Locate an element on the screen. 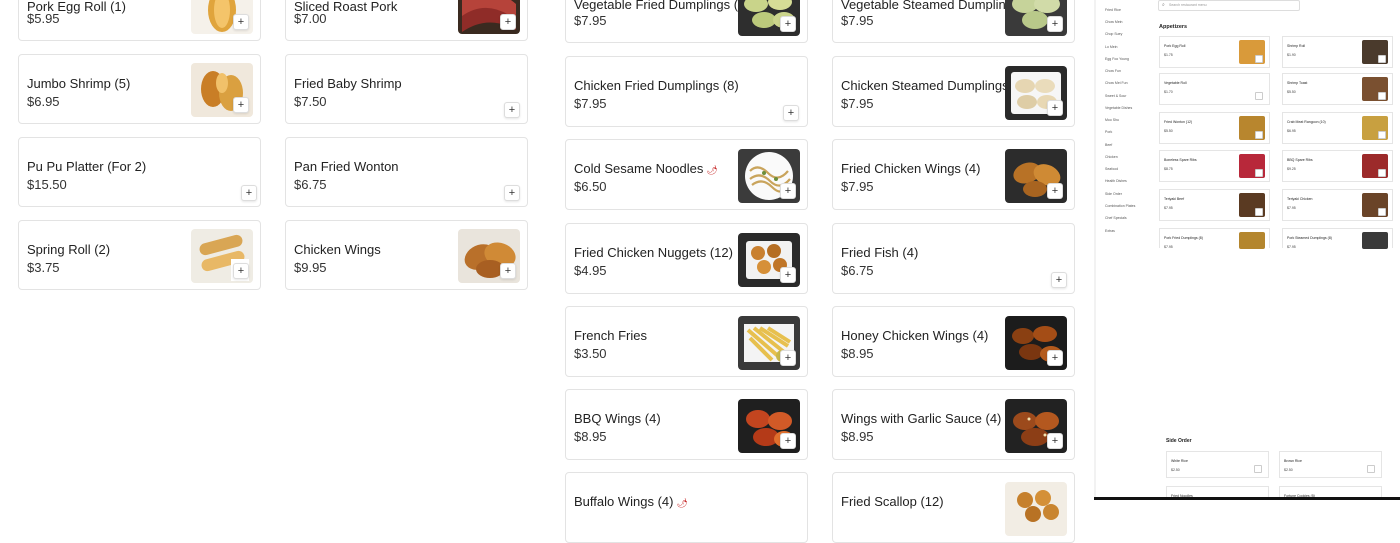  menu-item-price: $6.95 is located at coordinates (43, 101).